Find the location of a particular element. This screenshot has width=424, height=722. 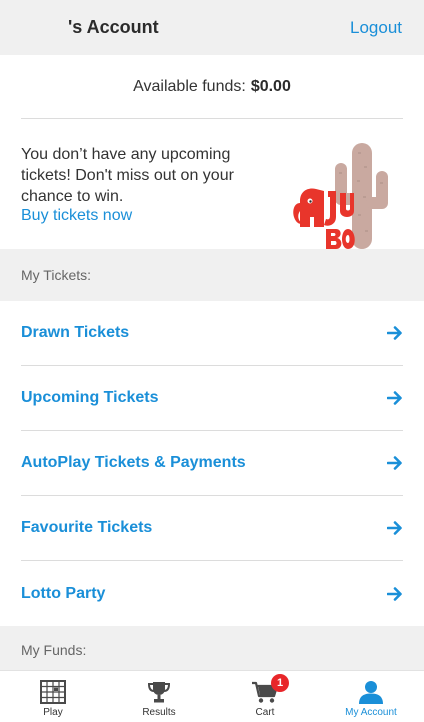

jumbo-elephant-cactus-logo-icon is located at coordinates (340, 196).